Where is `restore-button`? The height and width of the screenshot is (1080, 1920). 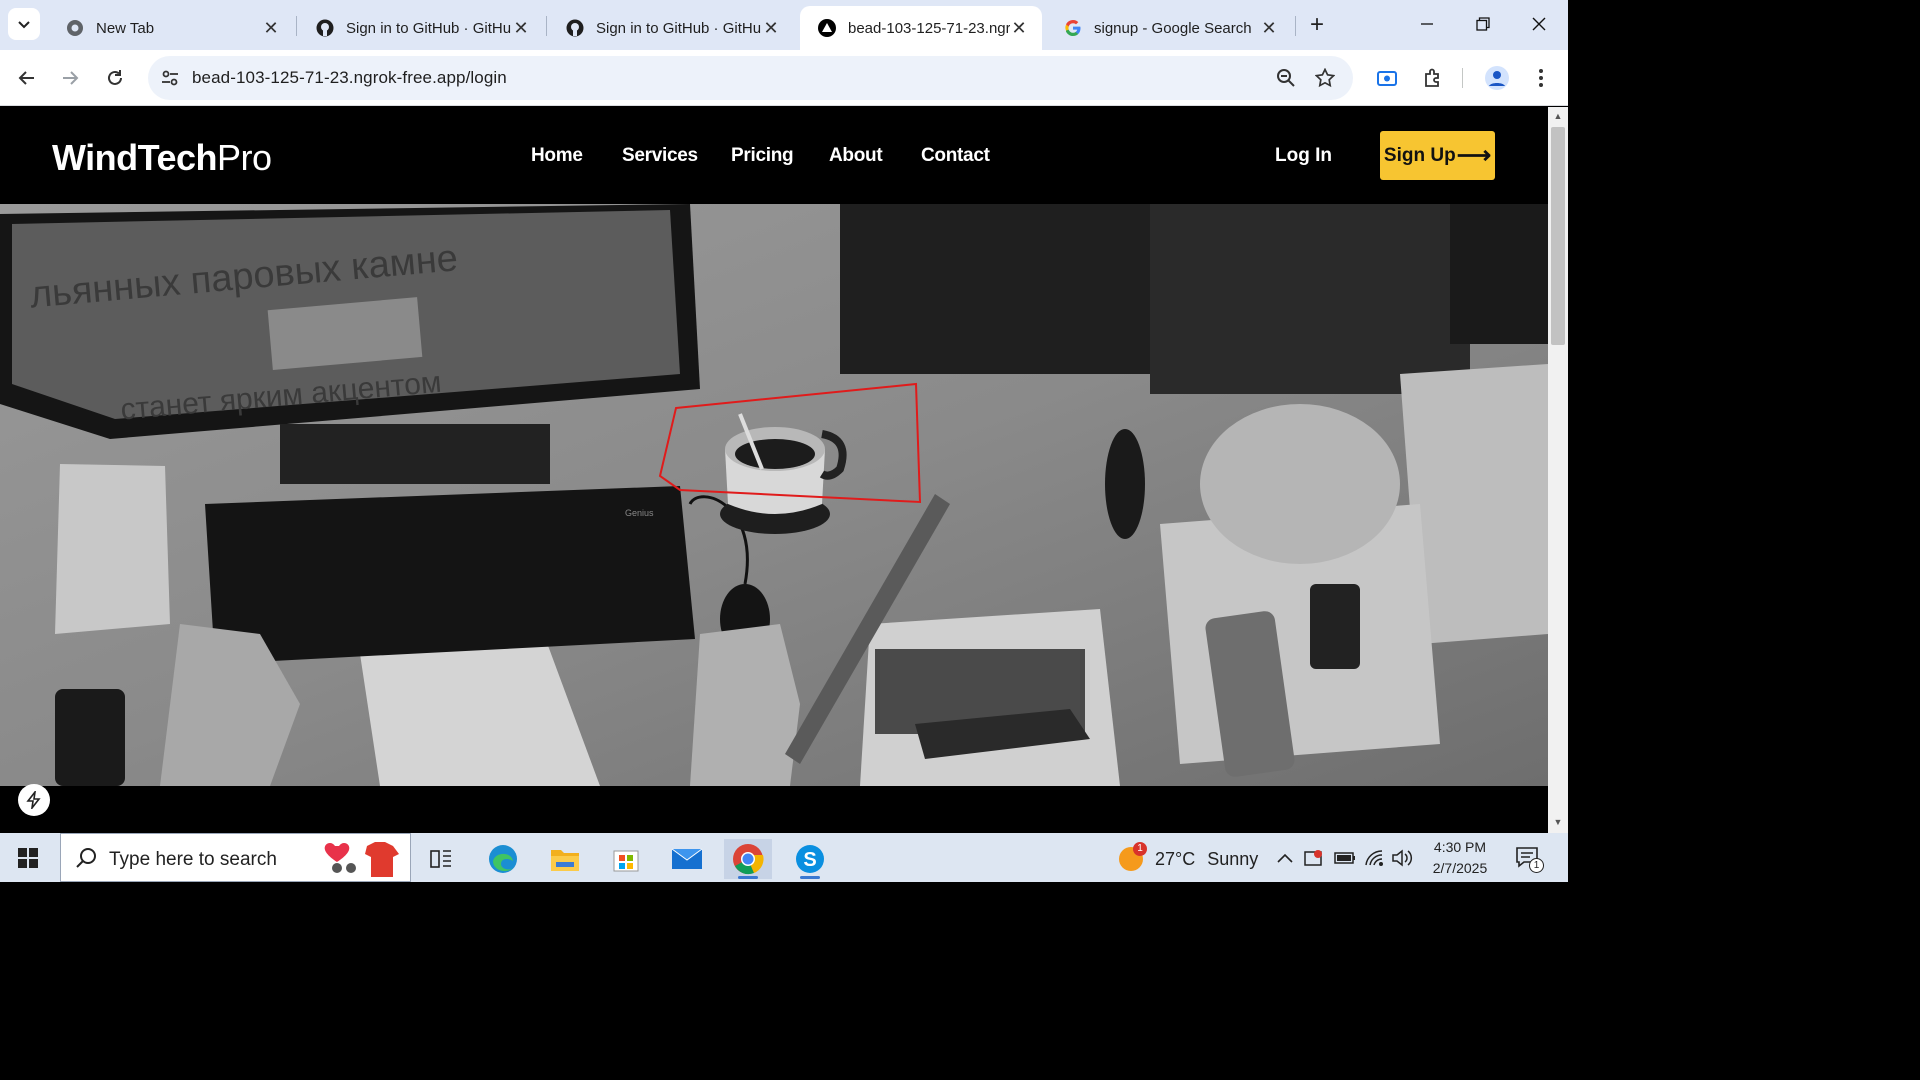
restore-button is located at coordinates (1483, 24).